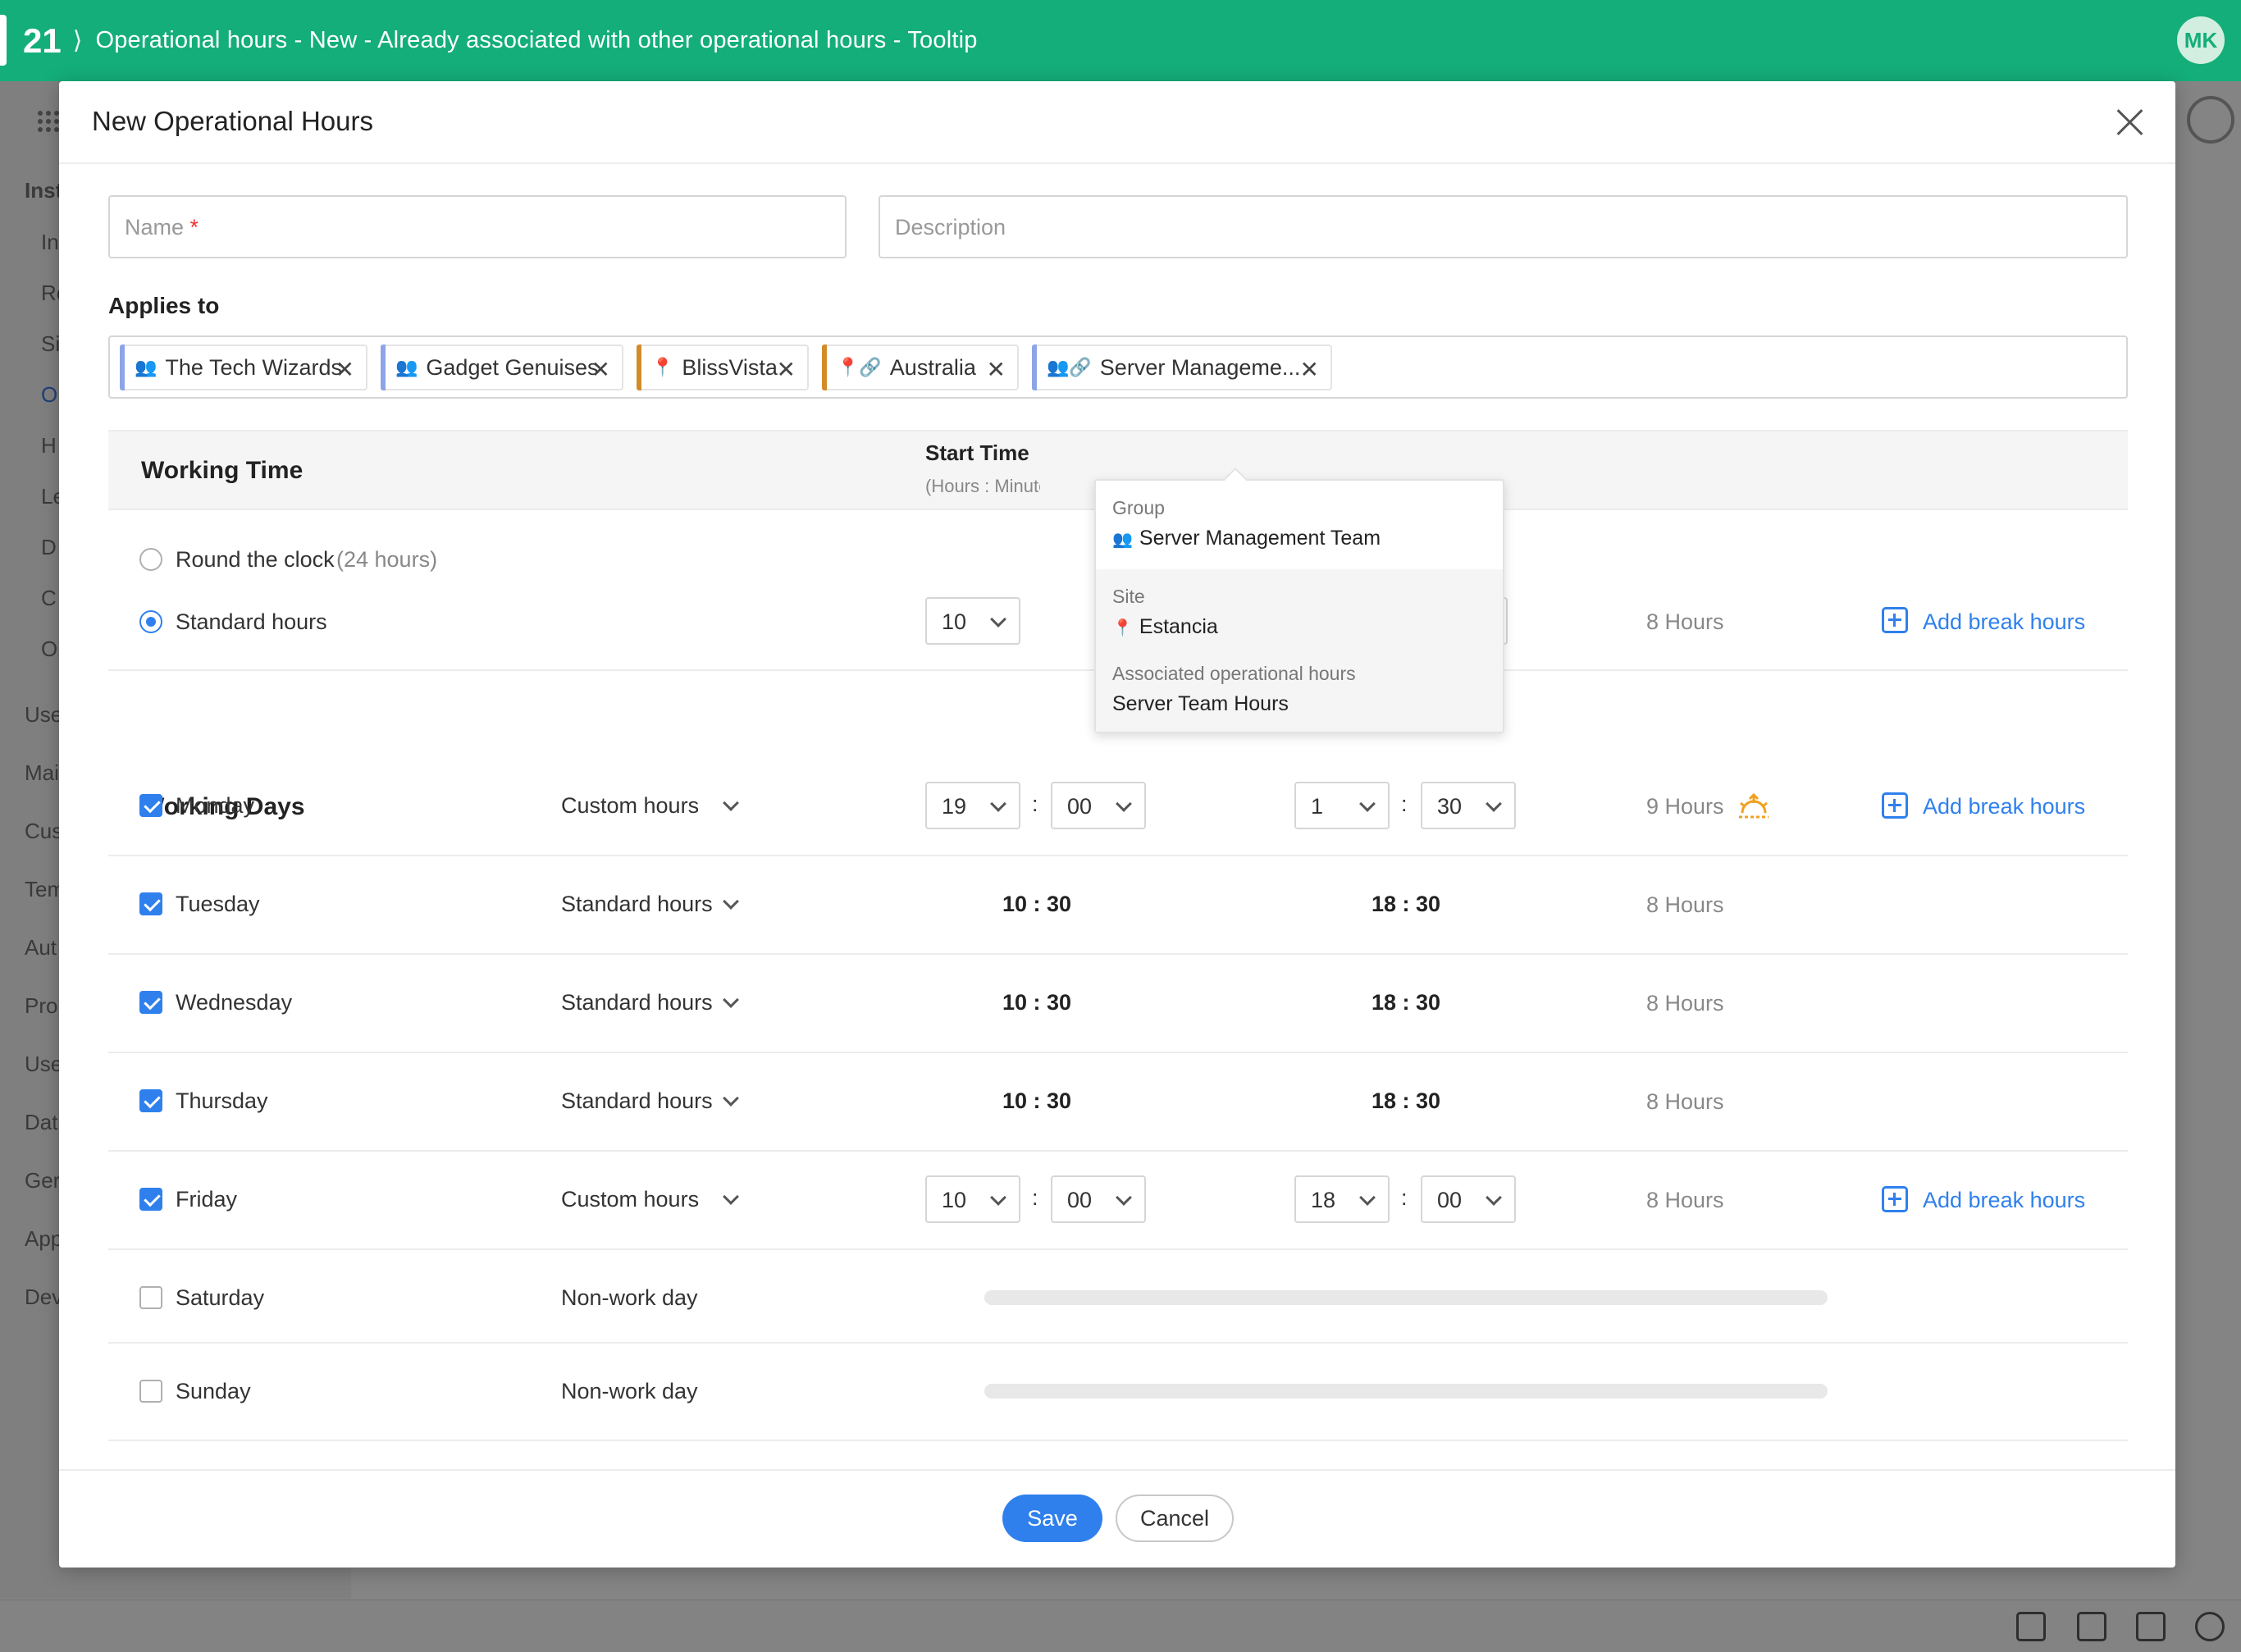  What do you see at coordinates (253, 367) in the screenshot?
I see `chip-label: The Tech Wizards` at bounding box center [253, 367].